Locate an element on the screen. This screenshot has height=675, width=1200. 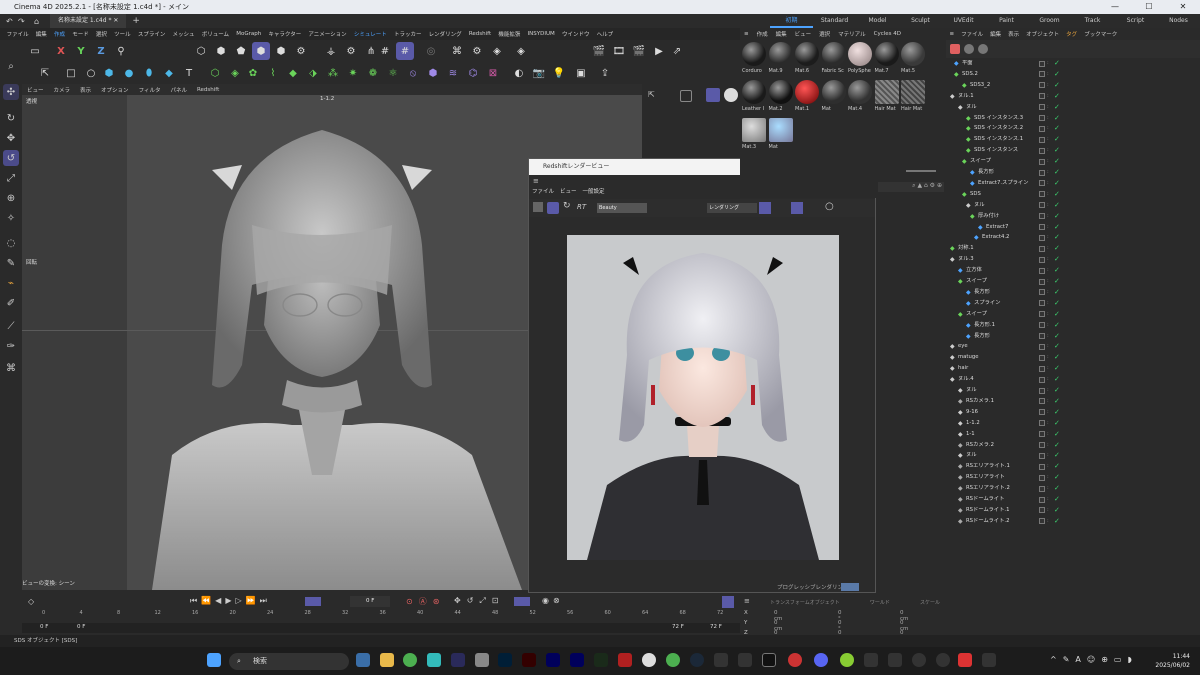
polygons-mode-icon: ⬟ is located at coordinates (241, 51).